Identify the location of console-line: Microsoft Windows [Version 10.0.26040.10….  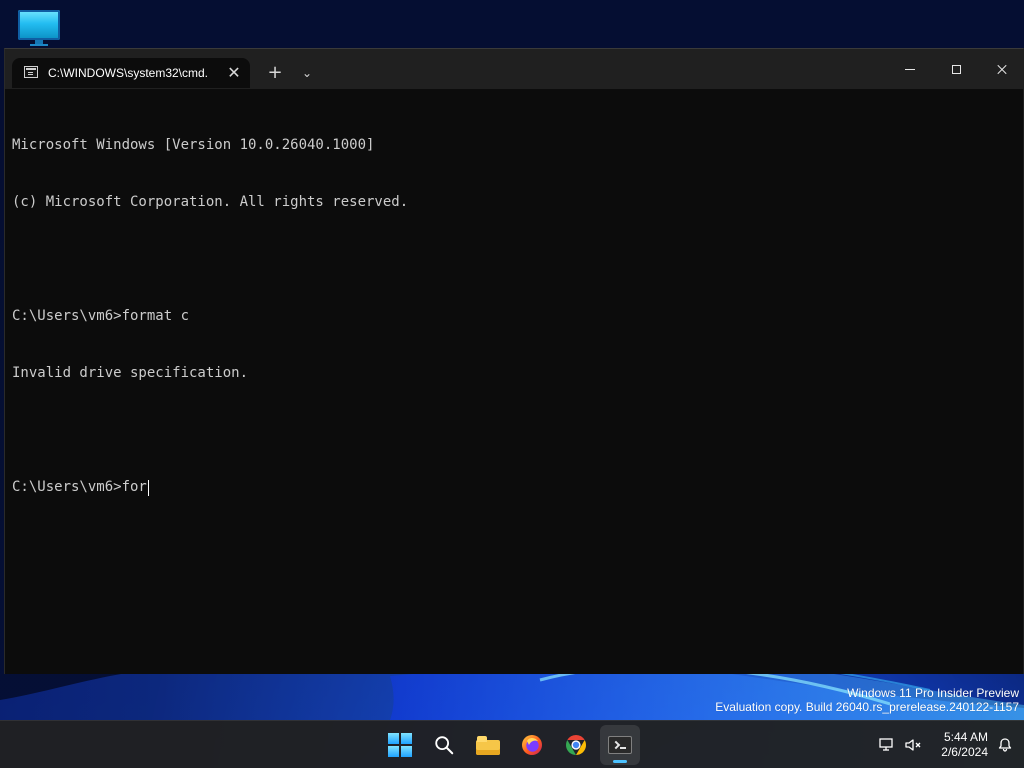
(193, 145).